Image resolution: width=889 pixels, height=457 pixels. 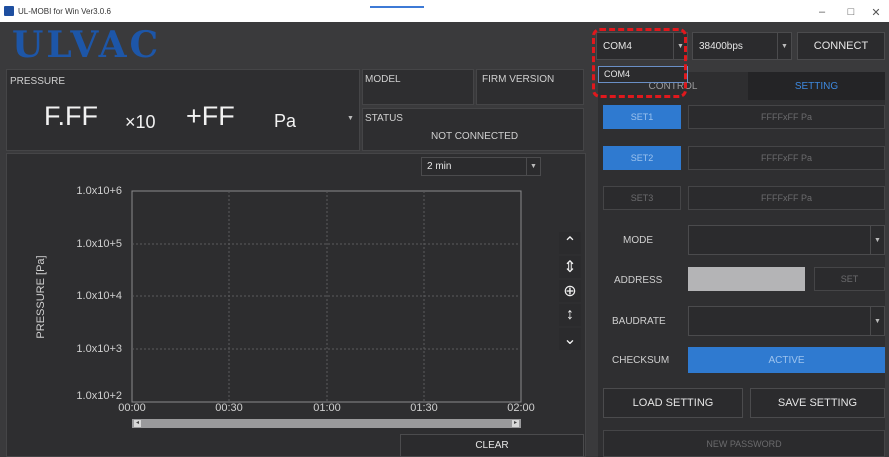 I want to click on crosshair-icon: ⊕, so click(x=570, y=291).